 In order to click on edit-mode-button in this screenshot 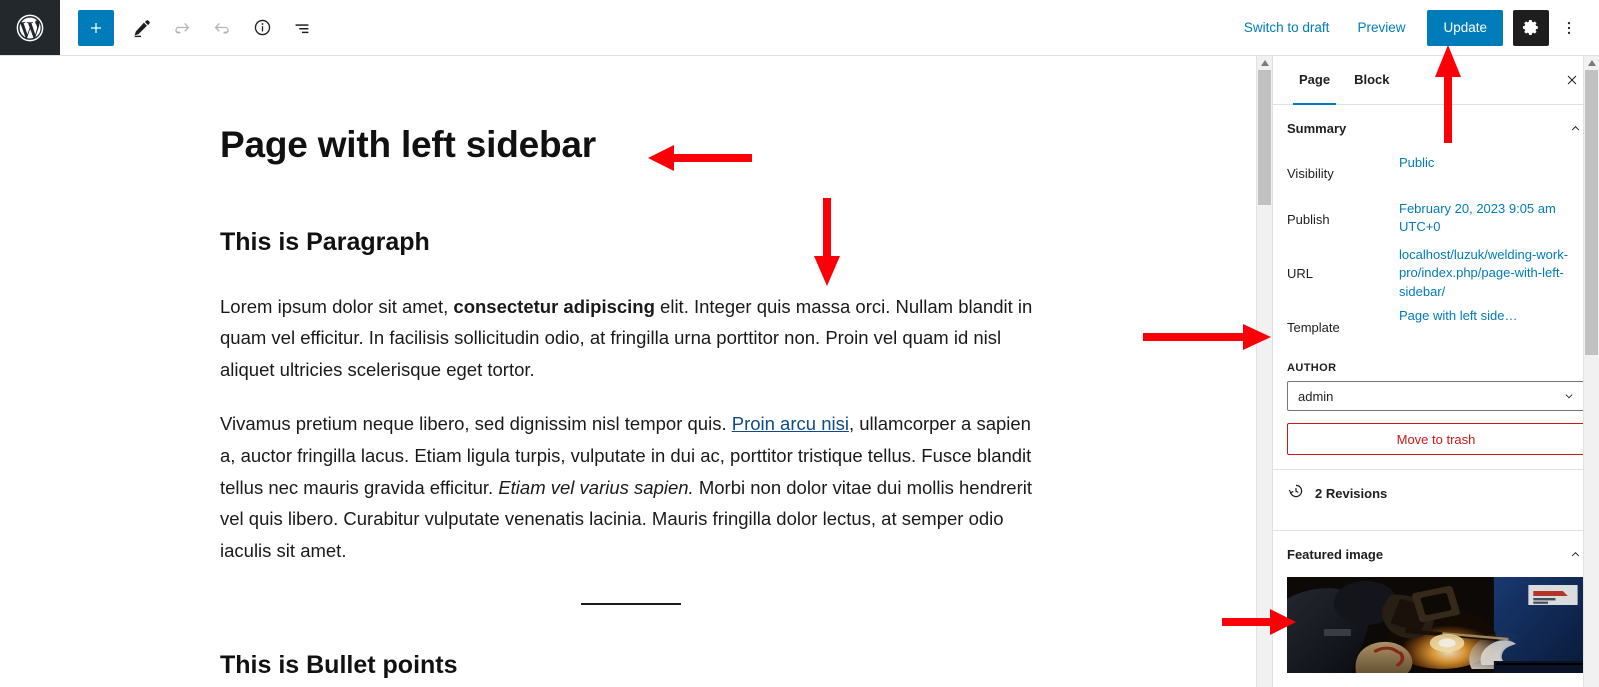, I will do `click(142, 28)`.